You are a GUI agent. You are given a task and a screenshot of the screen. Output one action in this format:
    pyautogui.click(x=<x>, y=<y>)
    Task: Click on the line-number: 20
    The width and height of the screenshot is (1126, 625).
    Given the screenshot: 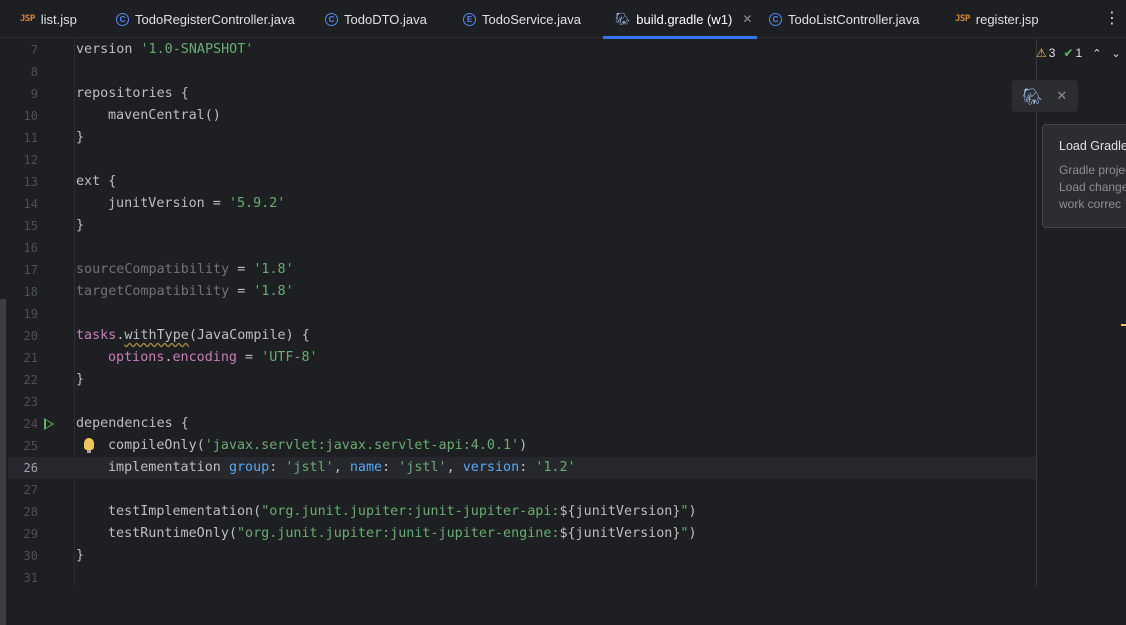 What is the action you would take?
    pyautogui.click(x=19, y=336)
    